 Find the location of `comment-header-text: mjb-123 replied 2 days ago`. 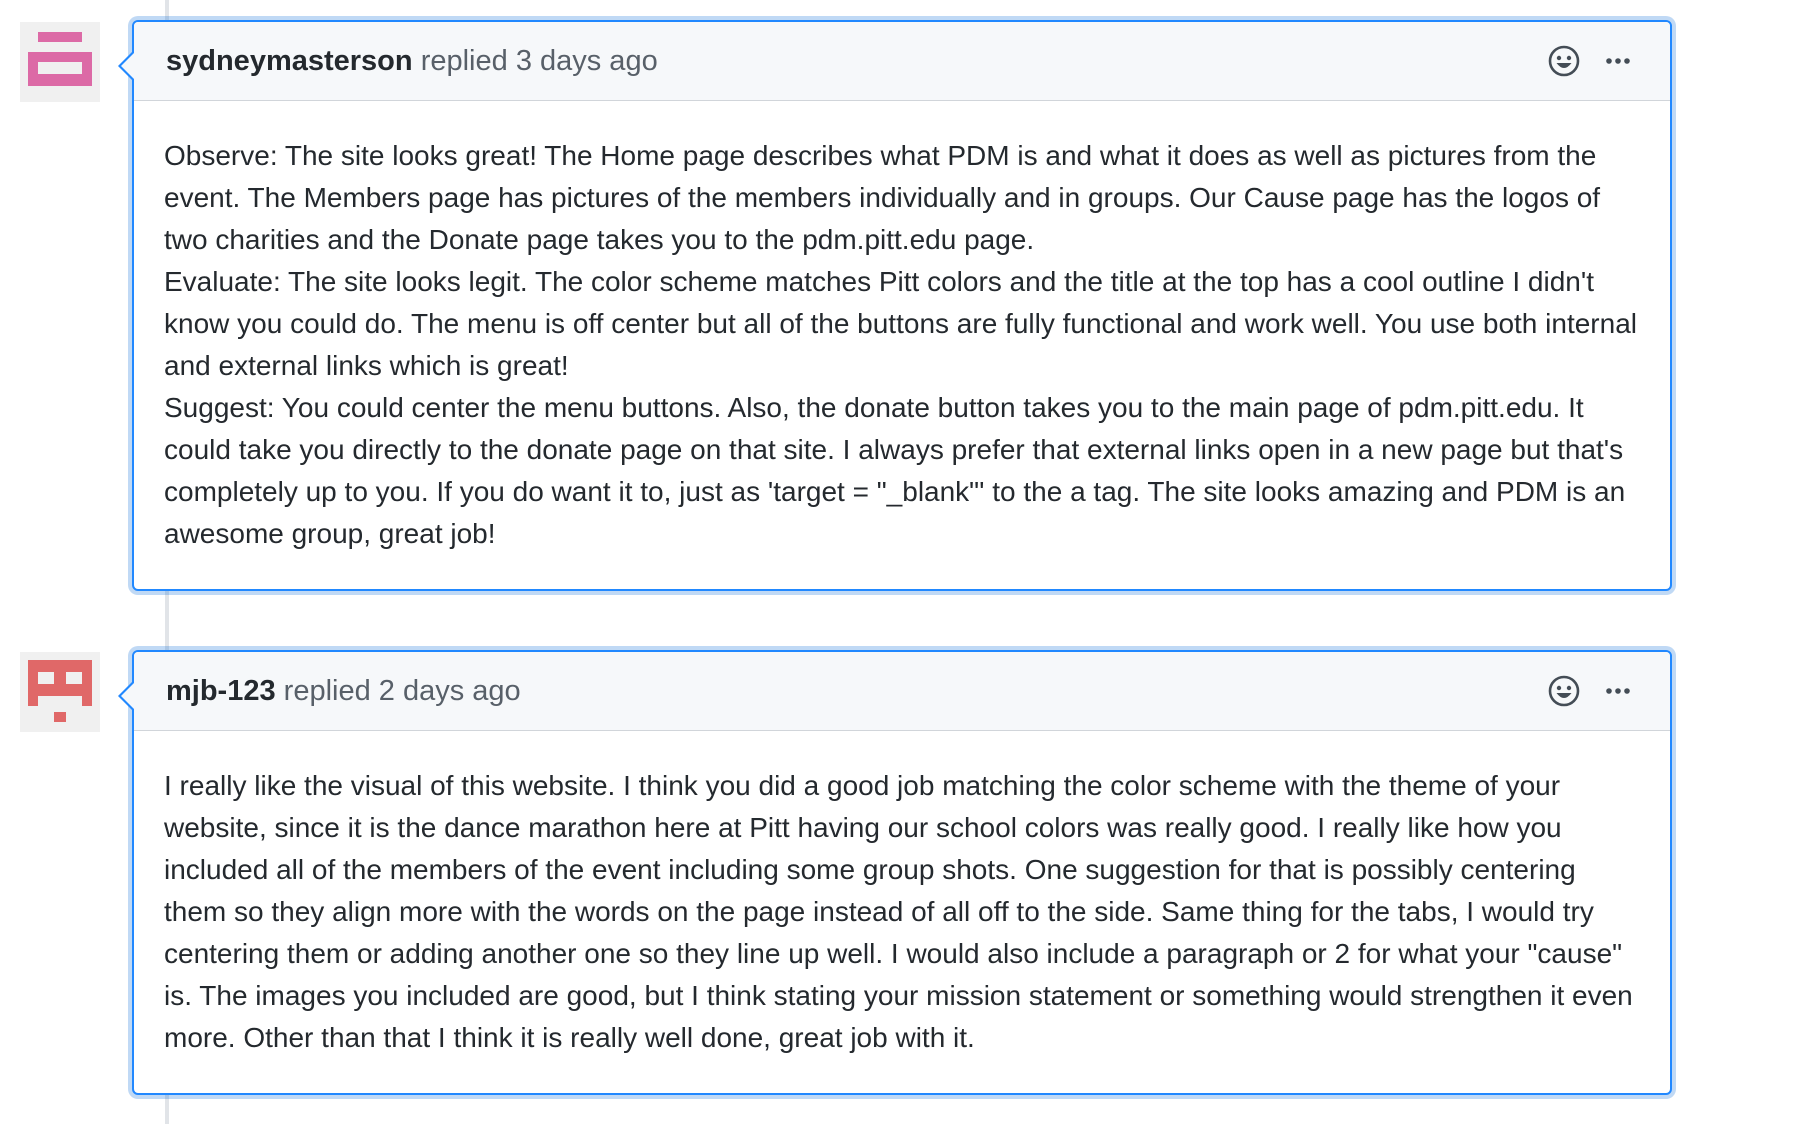

comment-header-text: mjb-123 replied 2 days ago is located at coordinates (343, 691).